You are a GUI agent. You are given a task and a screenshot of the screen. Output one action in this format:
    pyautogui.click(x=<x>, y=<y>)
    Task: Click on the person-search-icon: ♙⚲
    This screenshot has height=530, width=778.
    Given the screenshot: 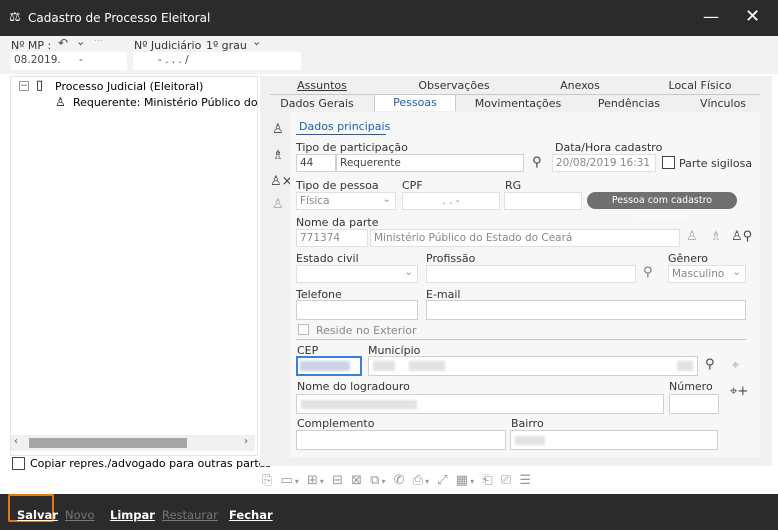 What is the action you would take?
    pyautogui.click(x=741, y=236)
    